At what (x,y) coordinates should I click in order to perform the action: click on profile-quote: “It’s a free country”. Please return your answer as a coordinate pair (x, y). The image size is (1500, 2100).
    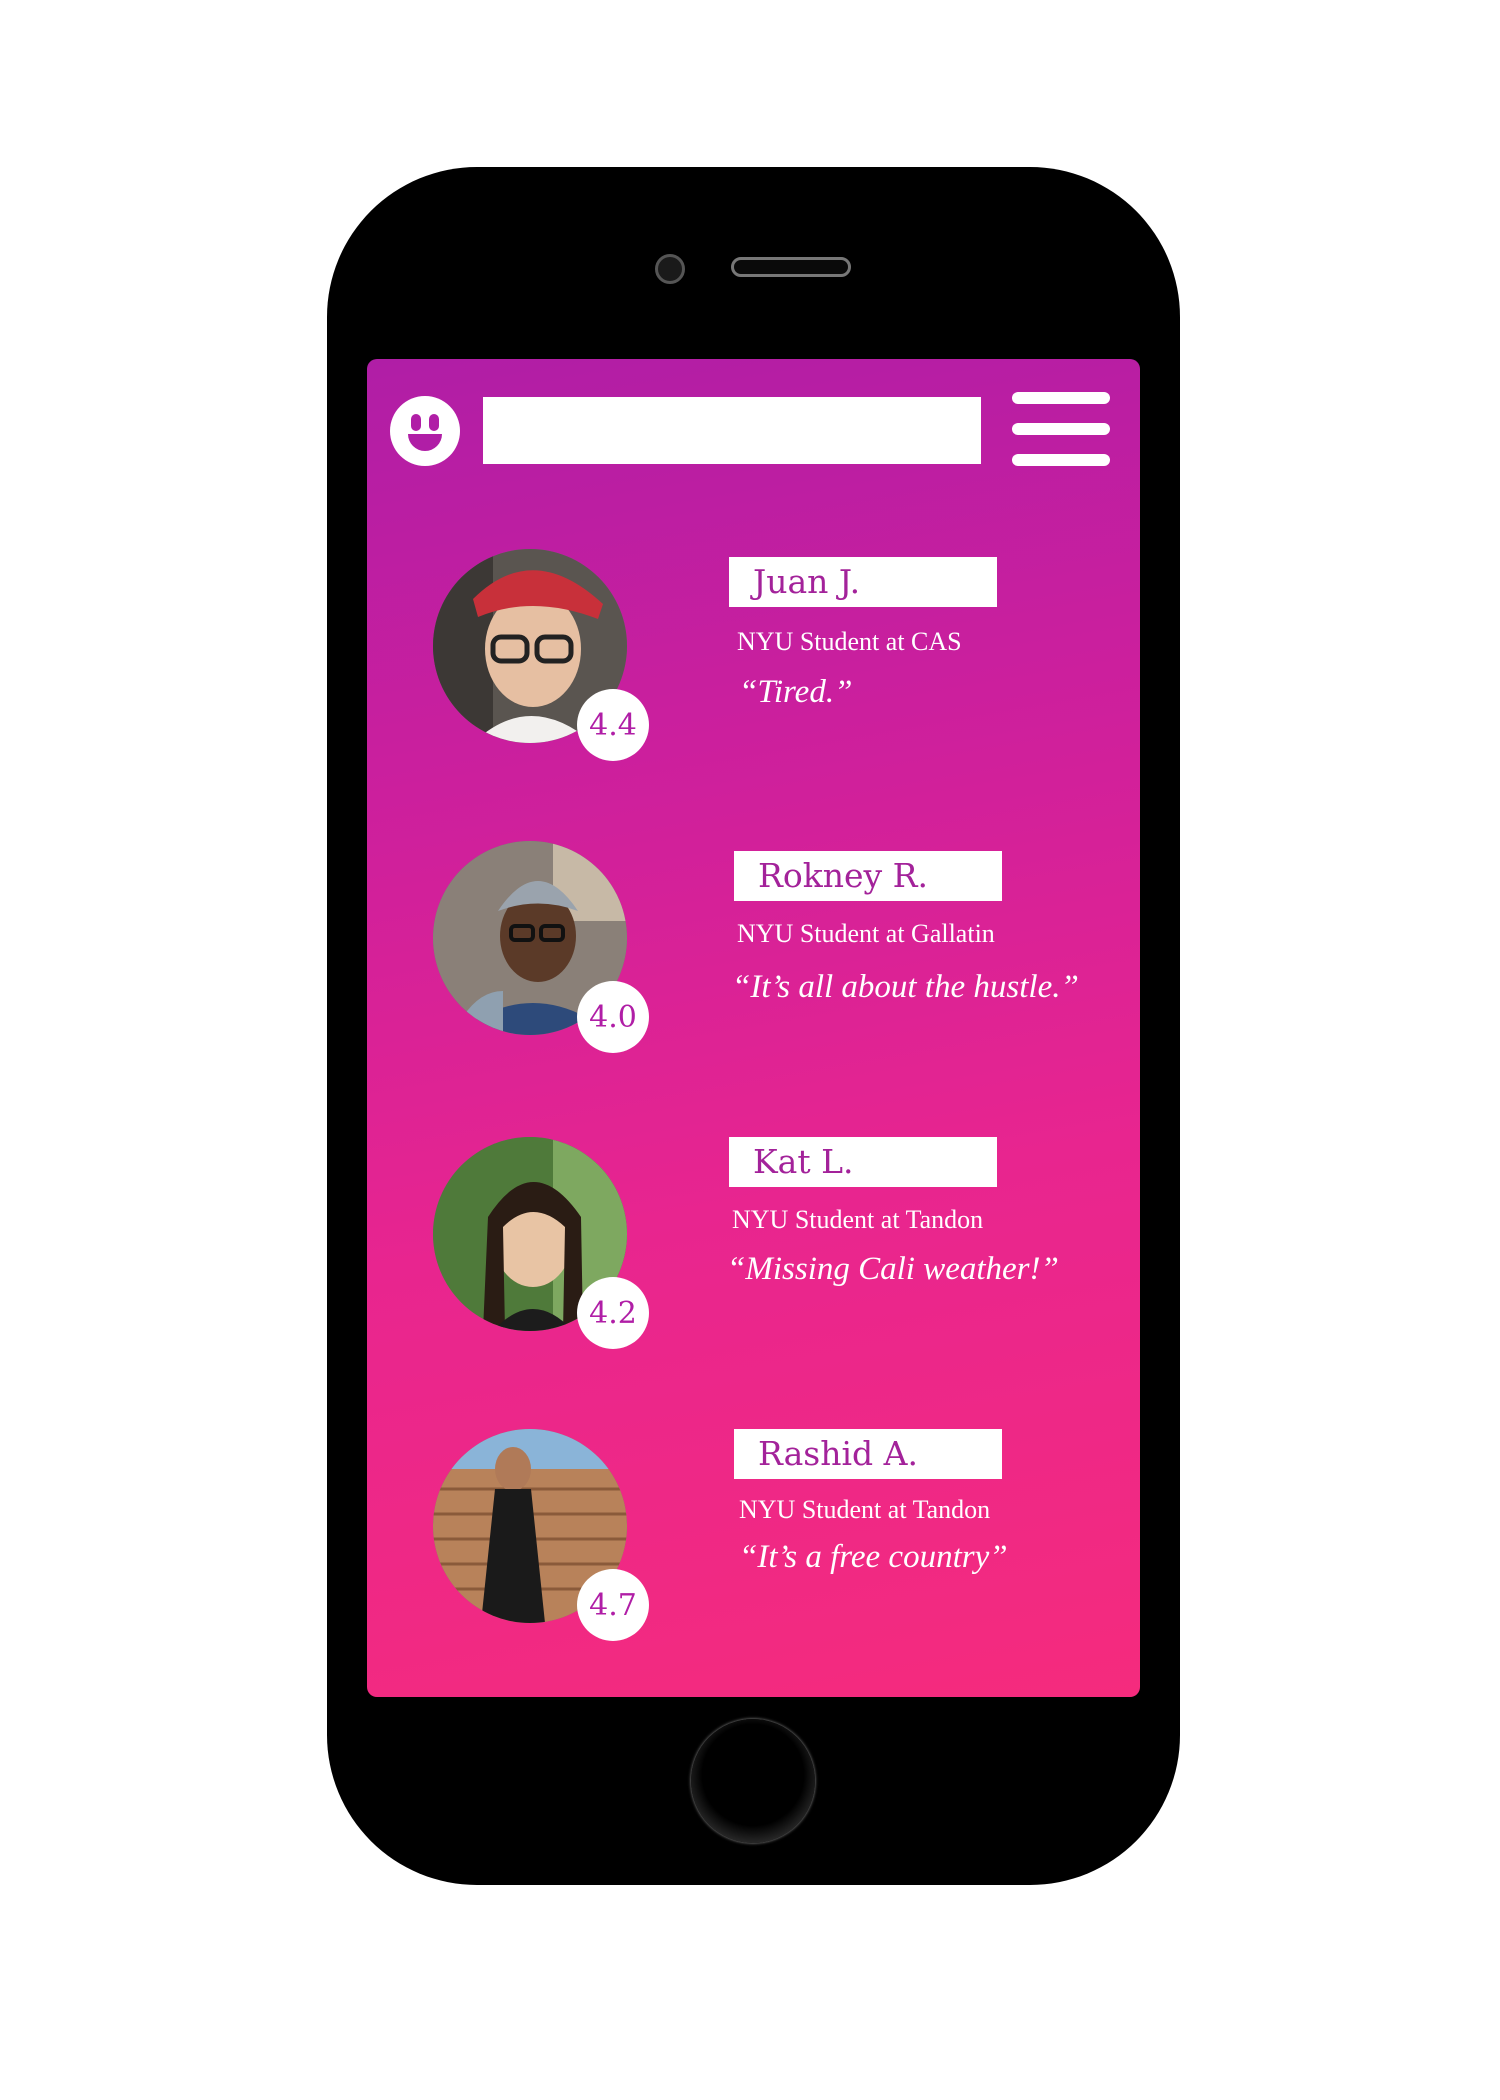
    Looking at the image, I should click on (873, 1557).